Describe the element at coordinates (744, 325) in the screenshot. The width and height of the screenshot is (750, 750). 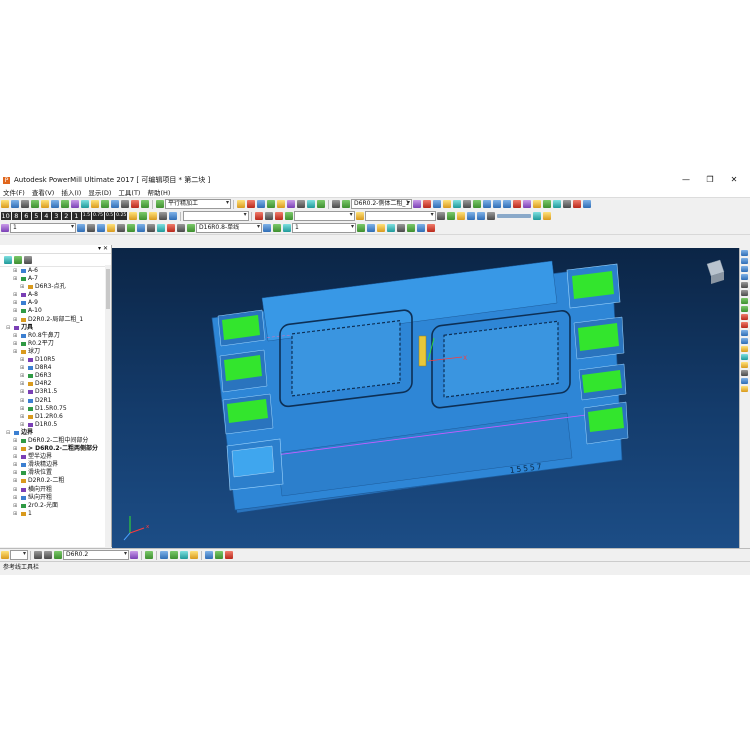
I see `zoom-out-icon` at that location.